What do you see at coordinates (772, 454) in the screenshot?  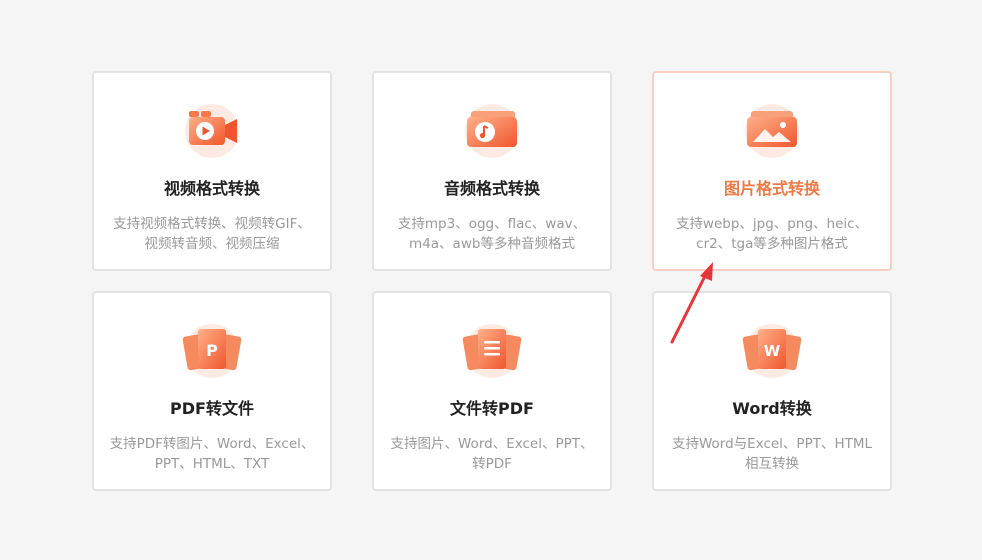 I see `card-description: 支持Word与Excel、PPT、HTML 相互转换` at bounding box center [772, 454].